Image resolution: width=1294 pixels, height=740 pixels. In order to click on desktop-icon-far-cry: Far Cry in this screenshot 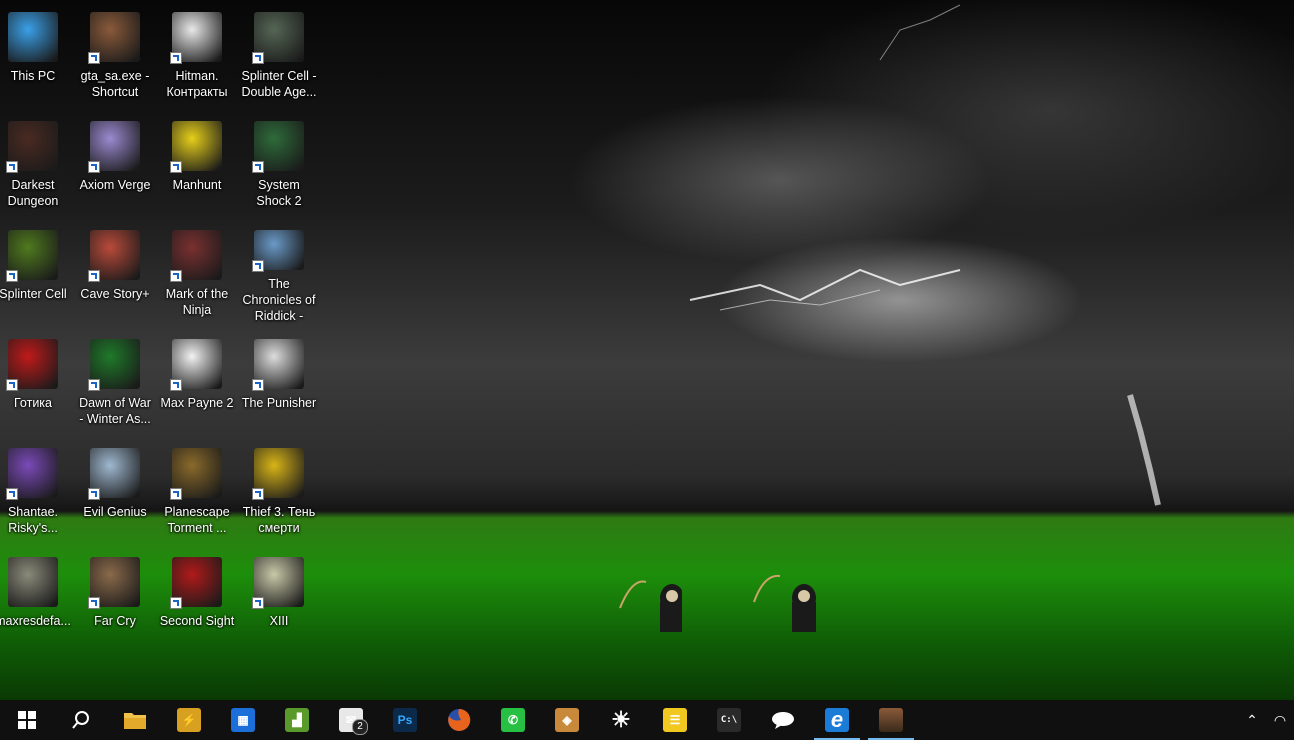, I will do `click(115, 598)`.